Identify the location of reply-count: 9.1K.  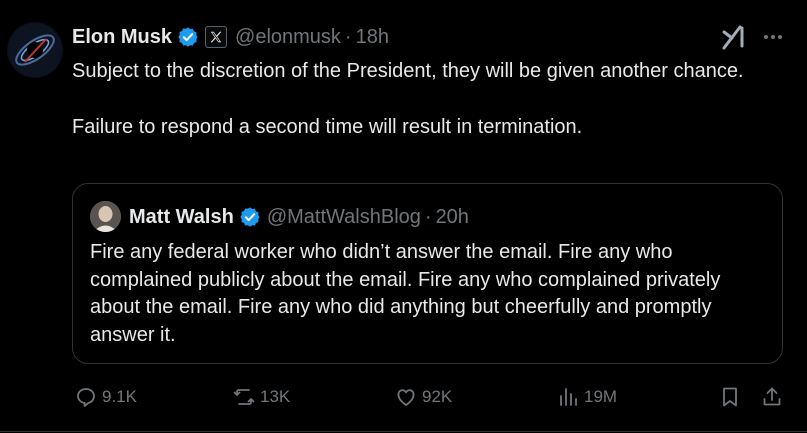
(119, 396).